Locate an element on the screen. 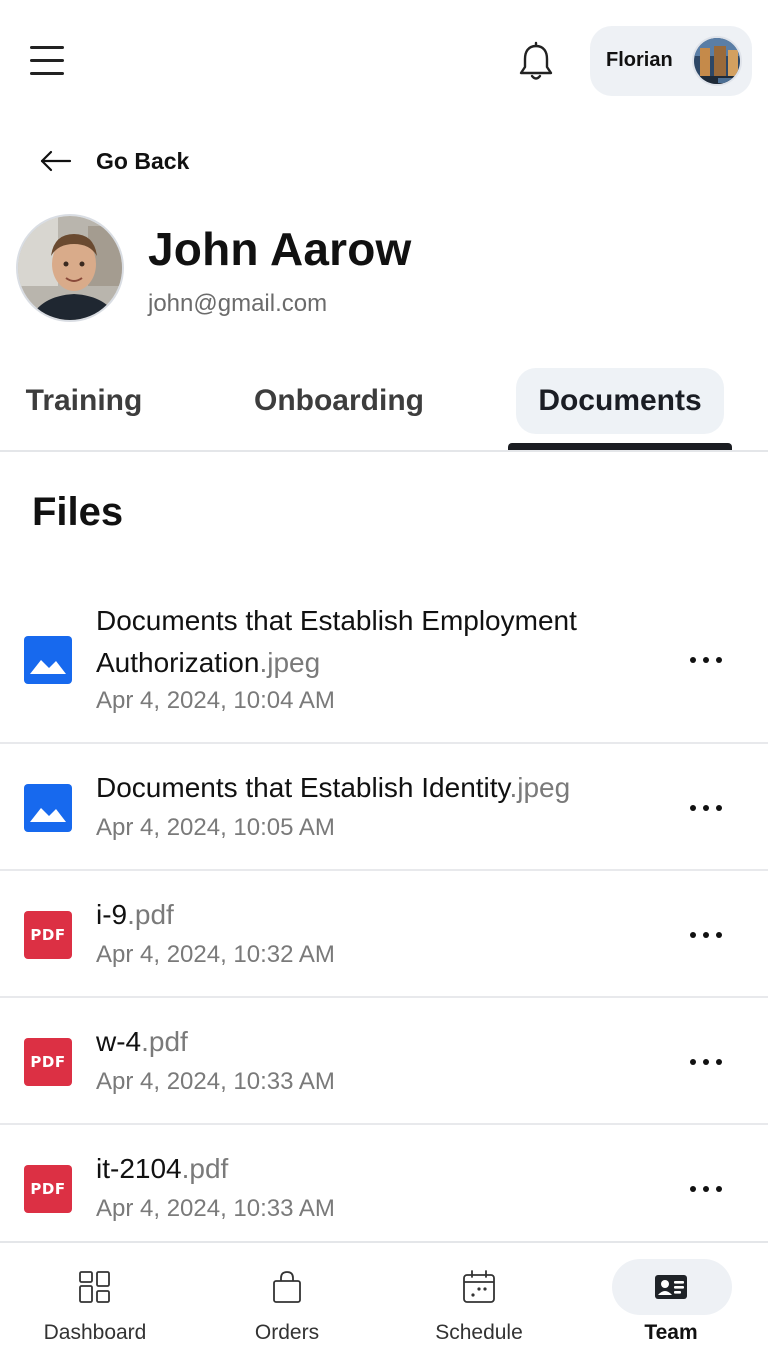 This screenshot has width=768, height=1366. file-base-name: Documents that Establish Identity is located at coordinates (303, 787).